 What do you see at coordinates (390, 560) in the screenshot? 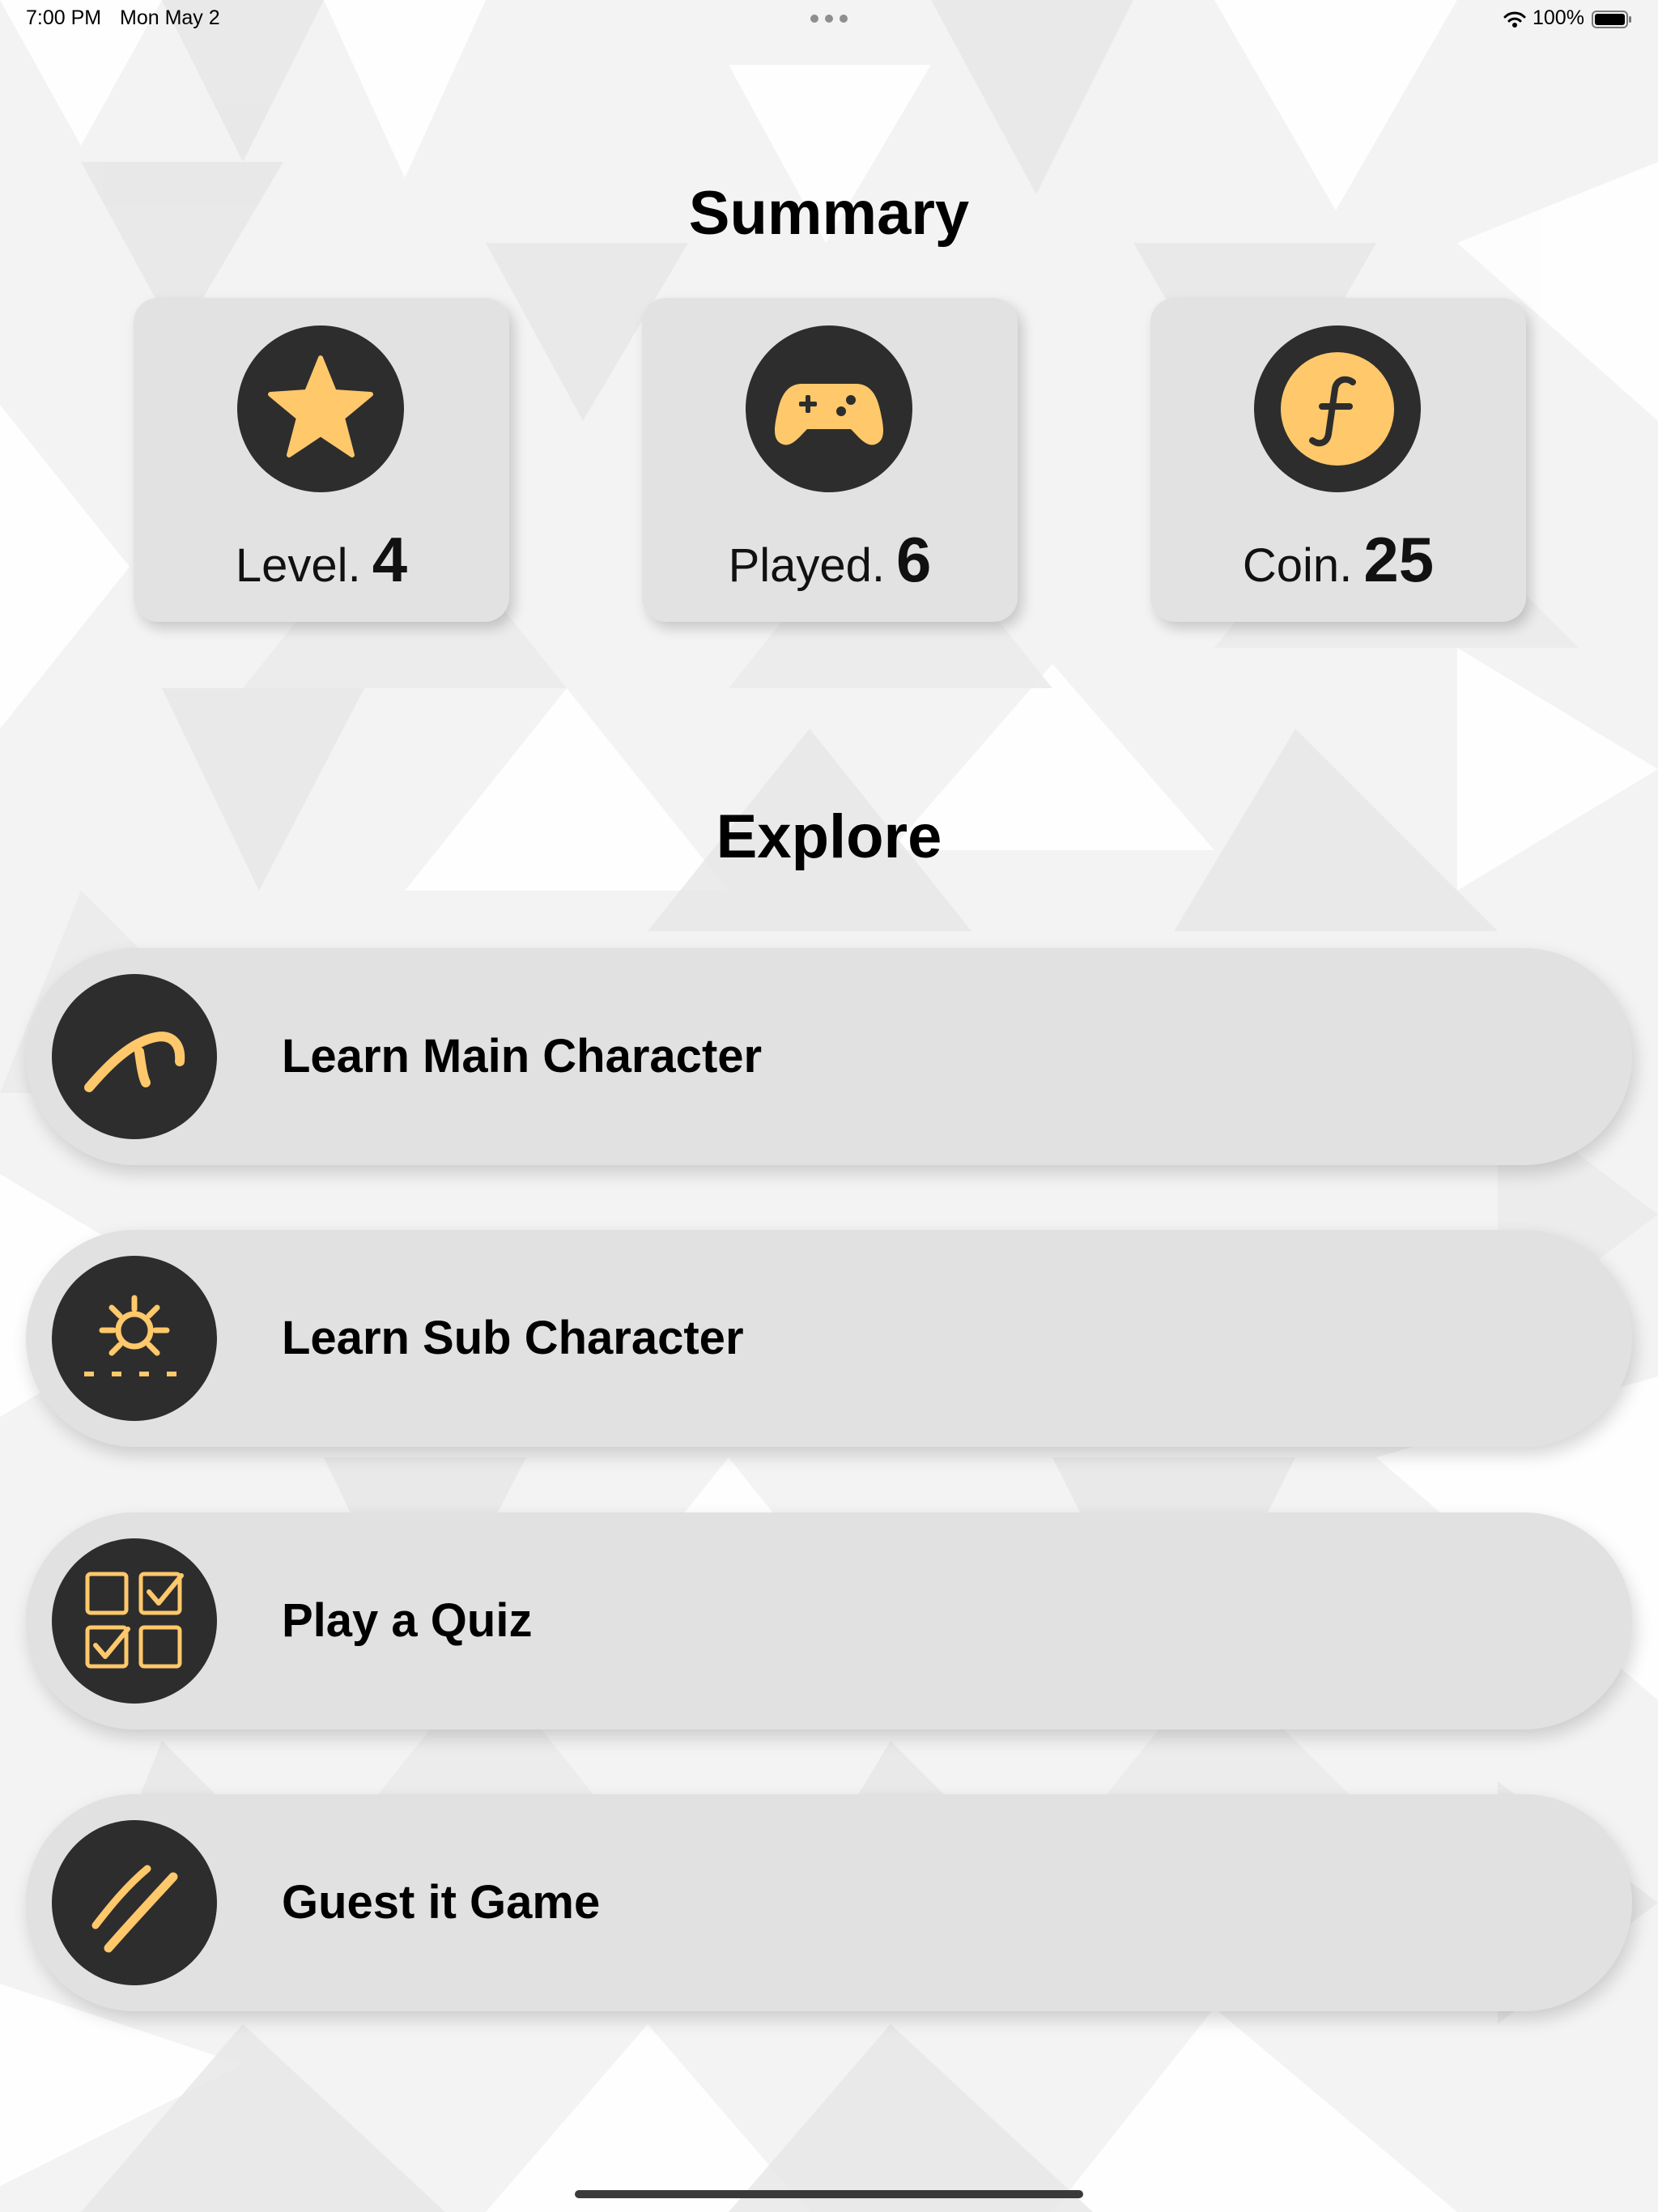
I see `level-value: 4` at bounding box center [390, 560].